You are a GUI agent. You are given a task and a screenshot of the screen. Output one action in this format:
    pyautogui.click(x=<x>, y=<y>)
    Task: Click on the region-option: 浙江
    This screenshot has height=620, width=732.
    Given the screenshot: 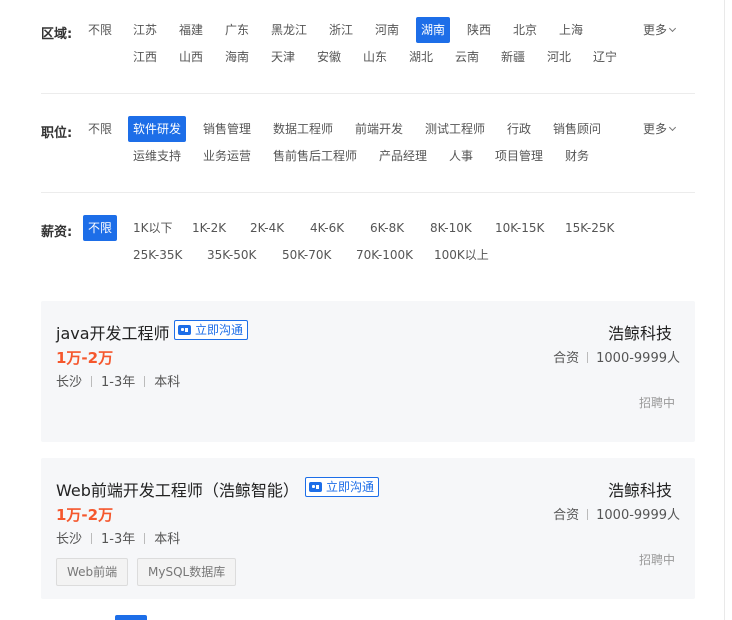 What is the action you would take?
    pyautogui.click(x=341, y=30)
    